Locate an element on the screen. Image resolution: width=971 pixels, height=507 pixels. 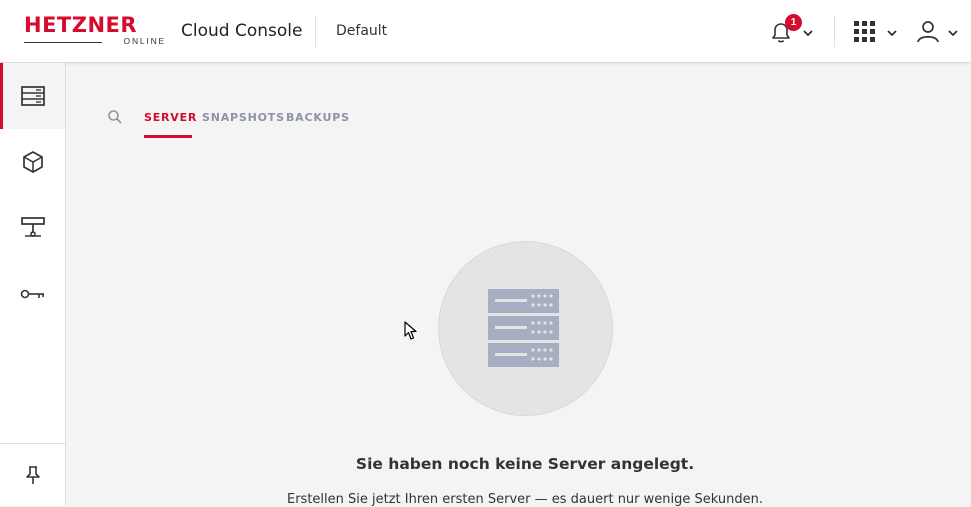
network-icon is located at coordinates (32, 227).